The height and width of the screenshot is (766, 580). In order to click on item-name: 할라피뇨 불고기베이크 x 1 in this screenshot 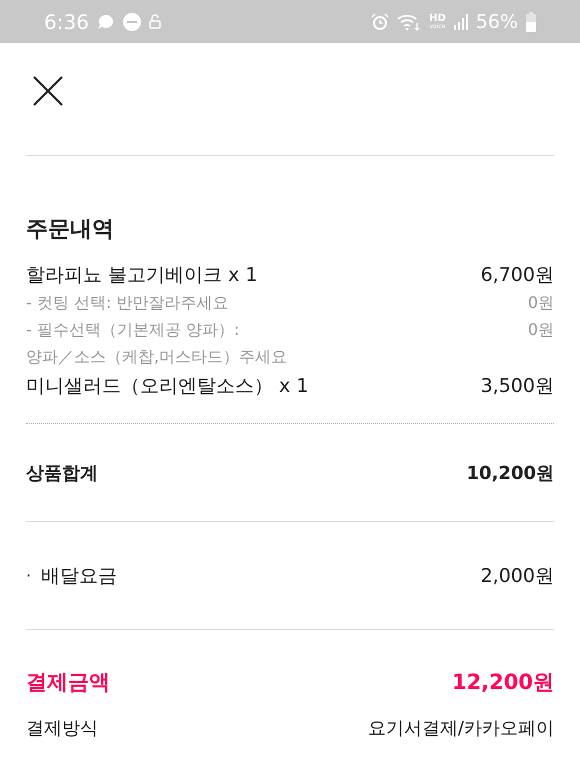, I will do `click(142, 275)`.